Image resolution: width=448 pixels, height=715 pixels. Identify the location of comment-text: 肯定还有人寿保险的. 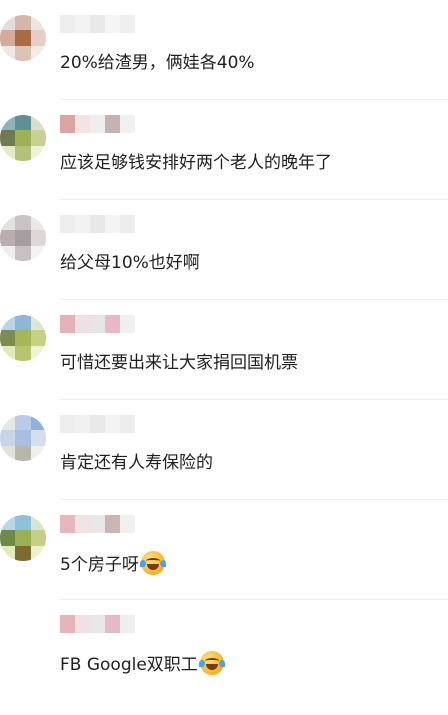
(136, 463).